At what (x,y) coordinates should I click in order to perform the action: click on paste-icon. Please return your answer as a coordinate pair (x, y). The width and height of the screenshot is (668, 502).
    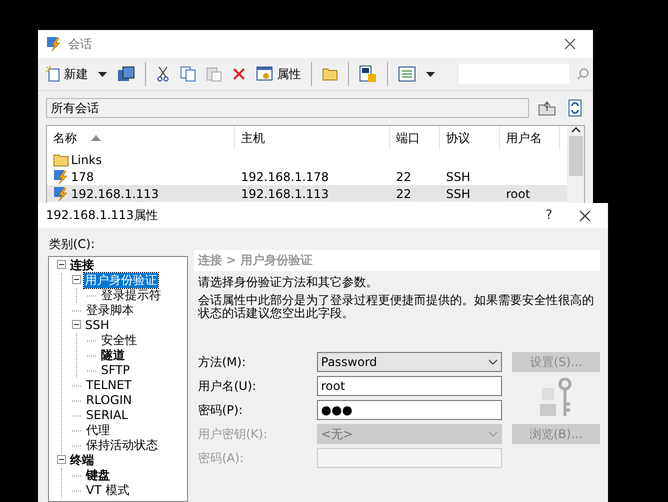
    Looking at the image, I should click on (214, 74).